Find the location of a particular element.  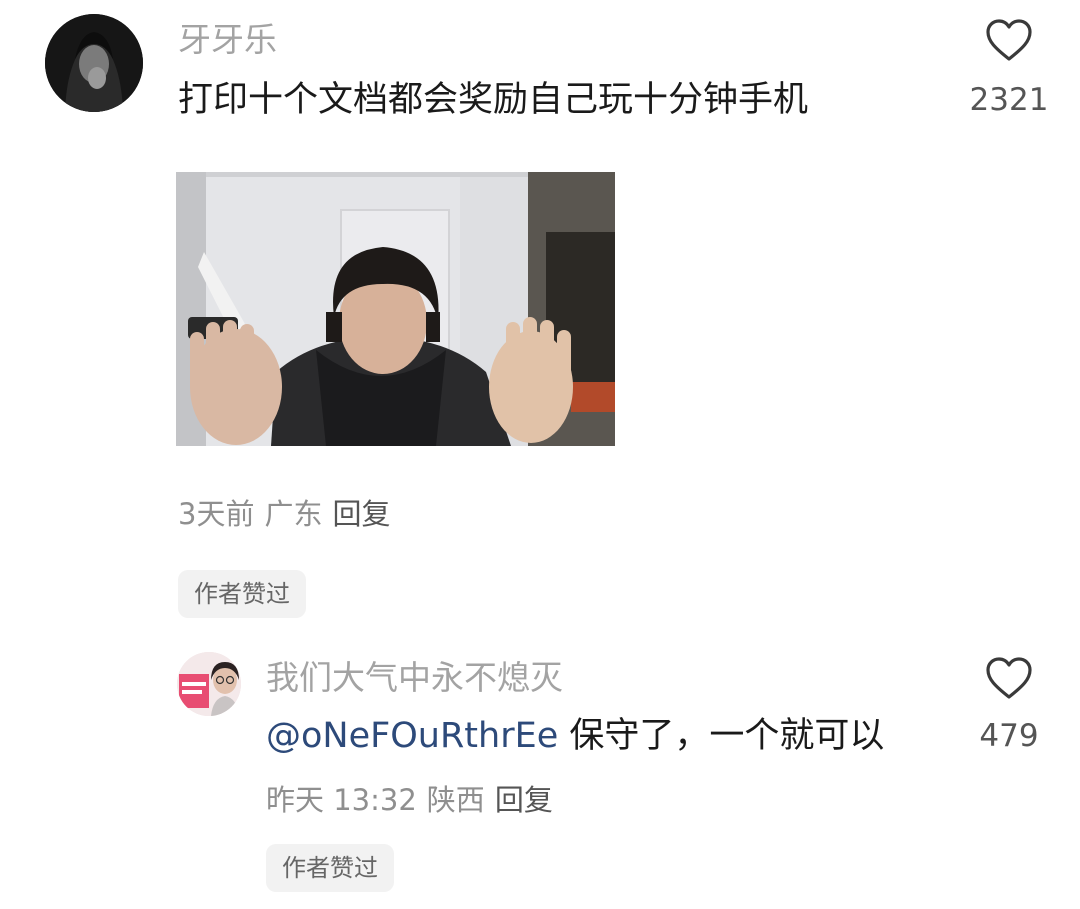

location: 陕西 is located at coordinates (455, 800).